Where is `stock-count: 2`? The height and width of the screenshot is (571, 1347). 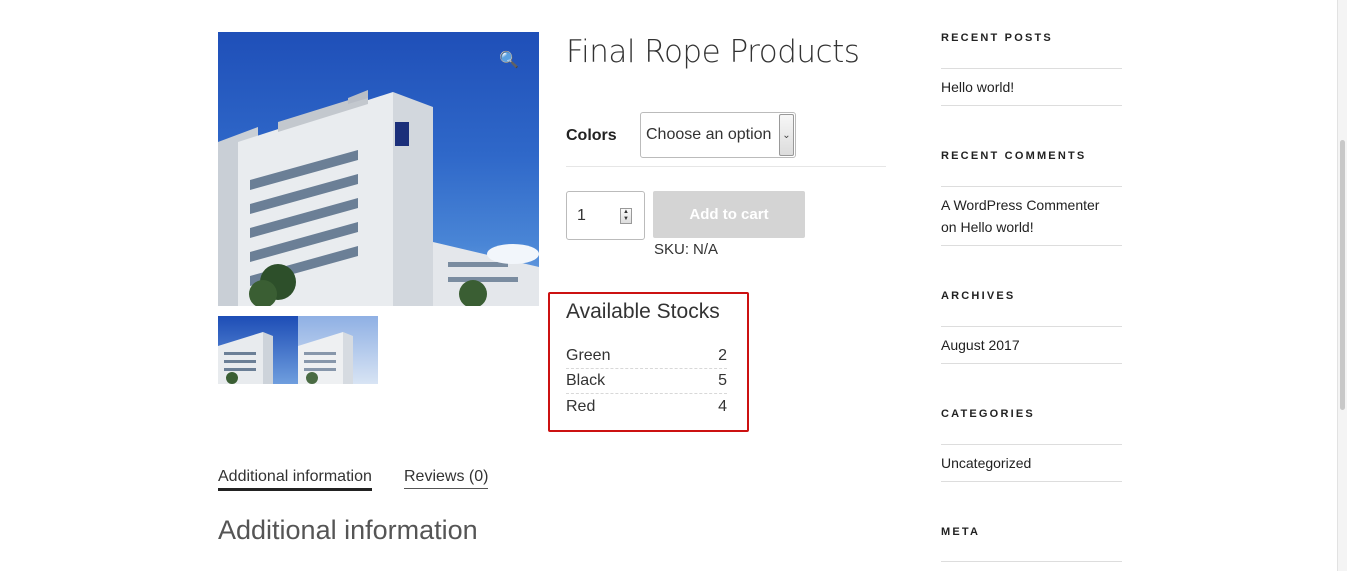 stock-count: 2 is located at coordinates (722, 355).